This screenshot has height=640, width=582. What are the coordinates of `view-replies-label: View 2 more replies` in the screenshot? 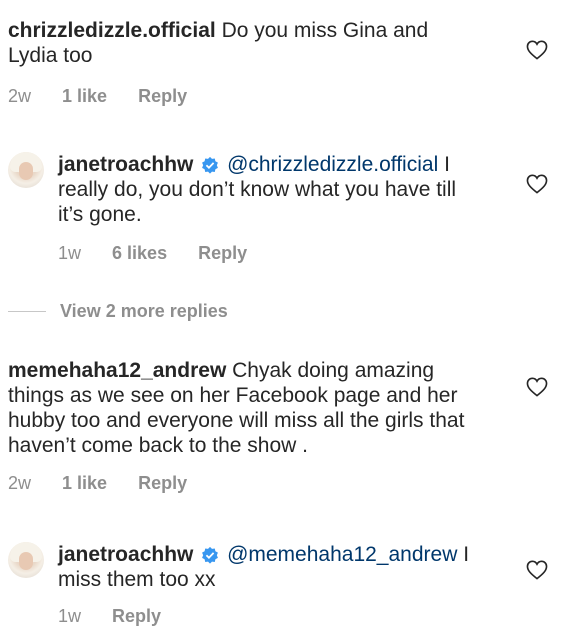 It's located at (144, 311).